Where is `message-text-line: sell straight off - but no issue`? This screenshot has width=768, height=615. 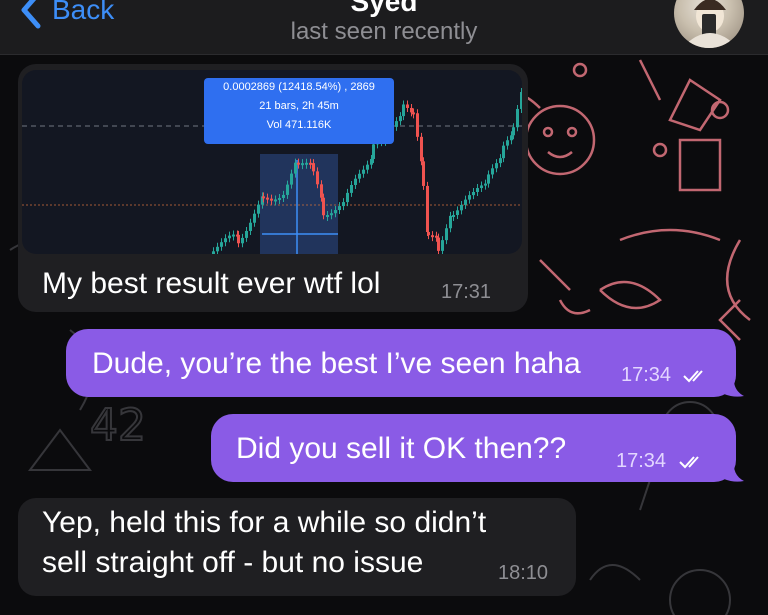
message-text-line: sell straight off - but no issue is located at coordinates (233, 562).